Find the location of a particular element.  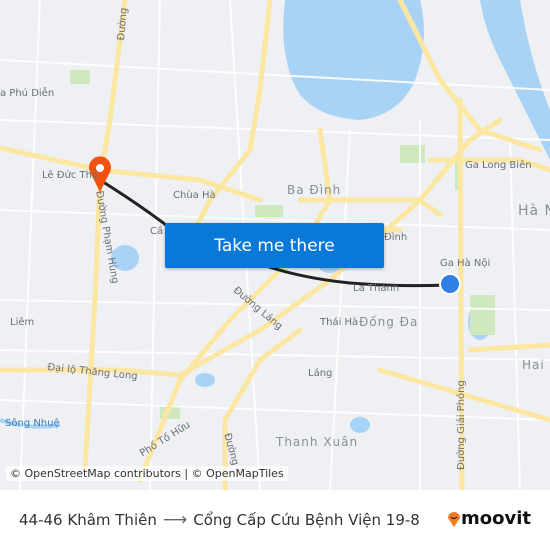

map-label: Thái Hà is located at coordinates (339, 322).